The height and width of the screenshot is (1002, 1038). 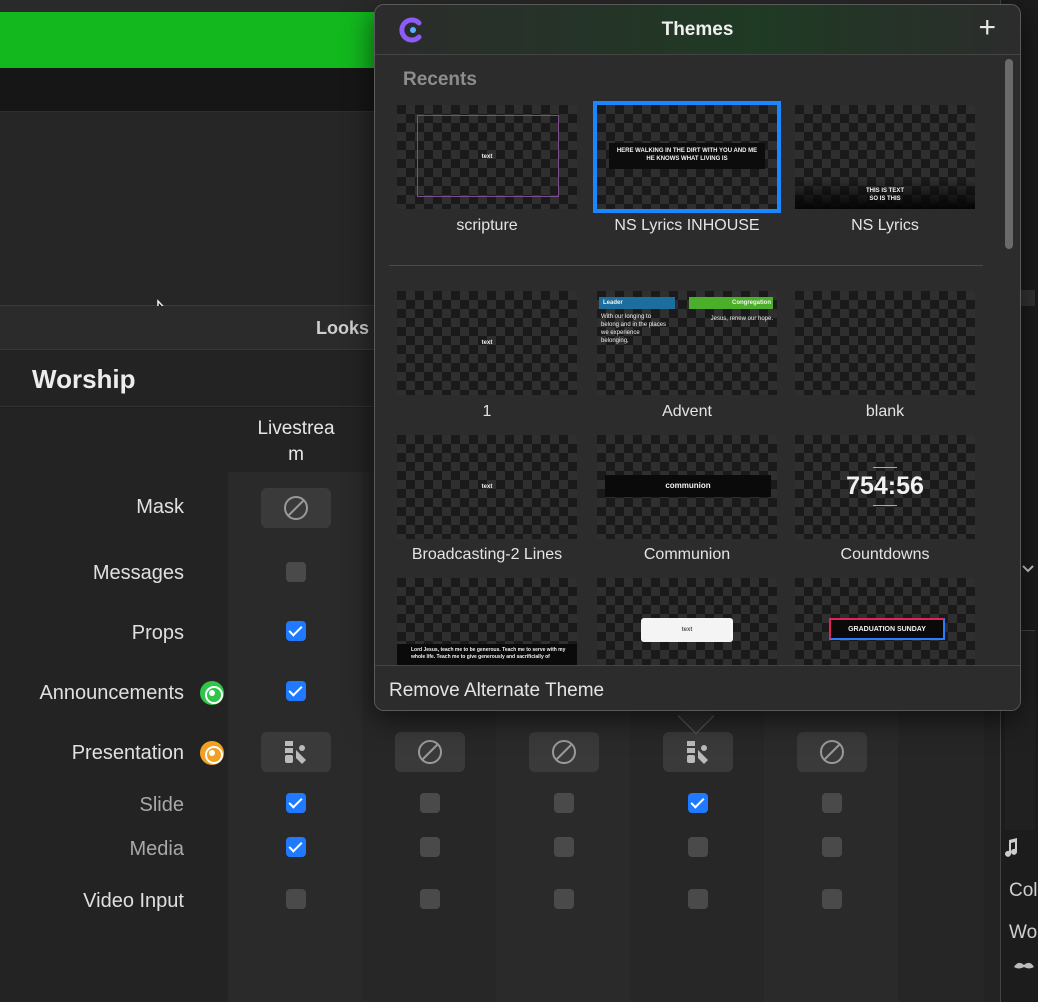 I want to click on theme-label: Broadcasting-2 Lines, so click(x=487, y=554).